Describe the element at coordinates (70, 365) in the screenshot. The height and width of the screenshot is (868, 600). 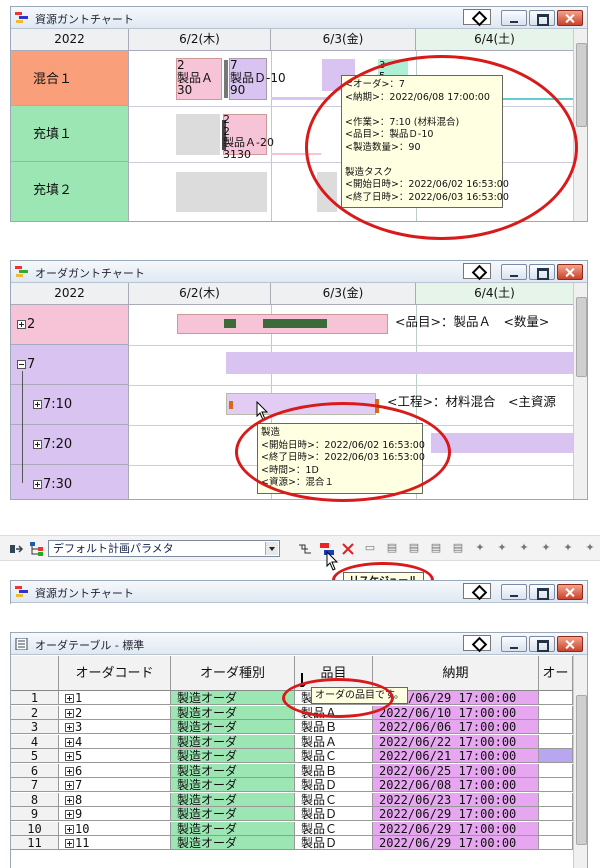
I see `order-row-7: 7` at that location.